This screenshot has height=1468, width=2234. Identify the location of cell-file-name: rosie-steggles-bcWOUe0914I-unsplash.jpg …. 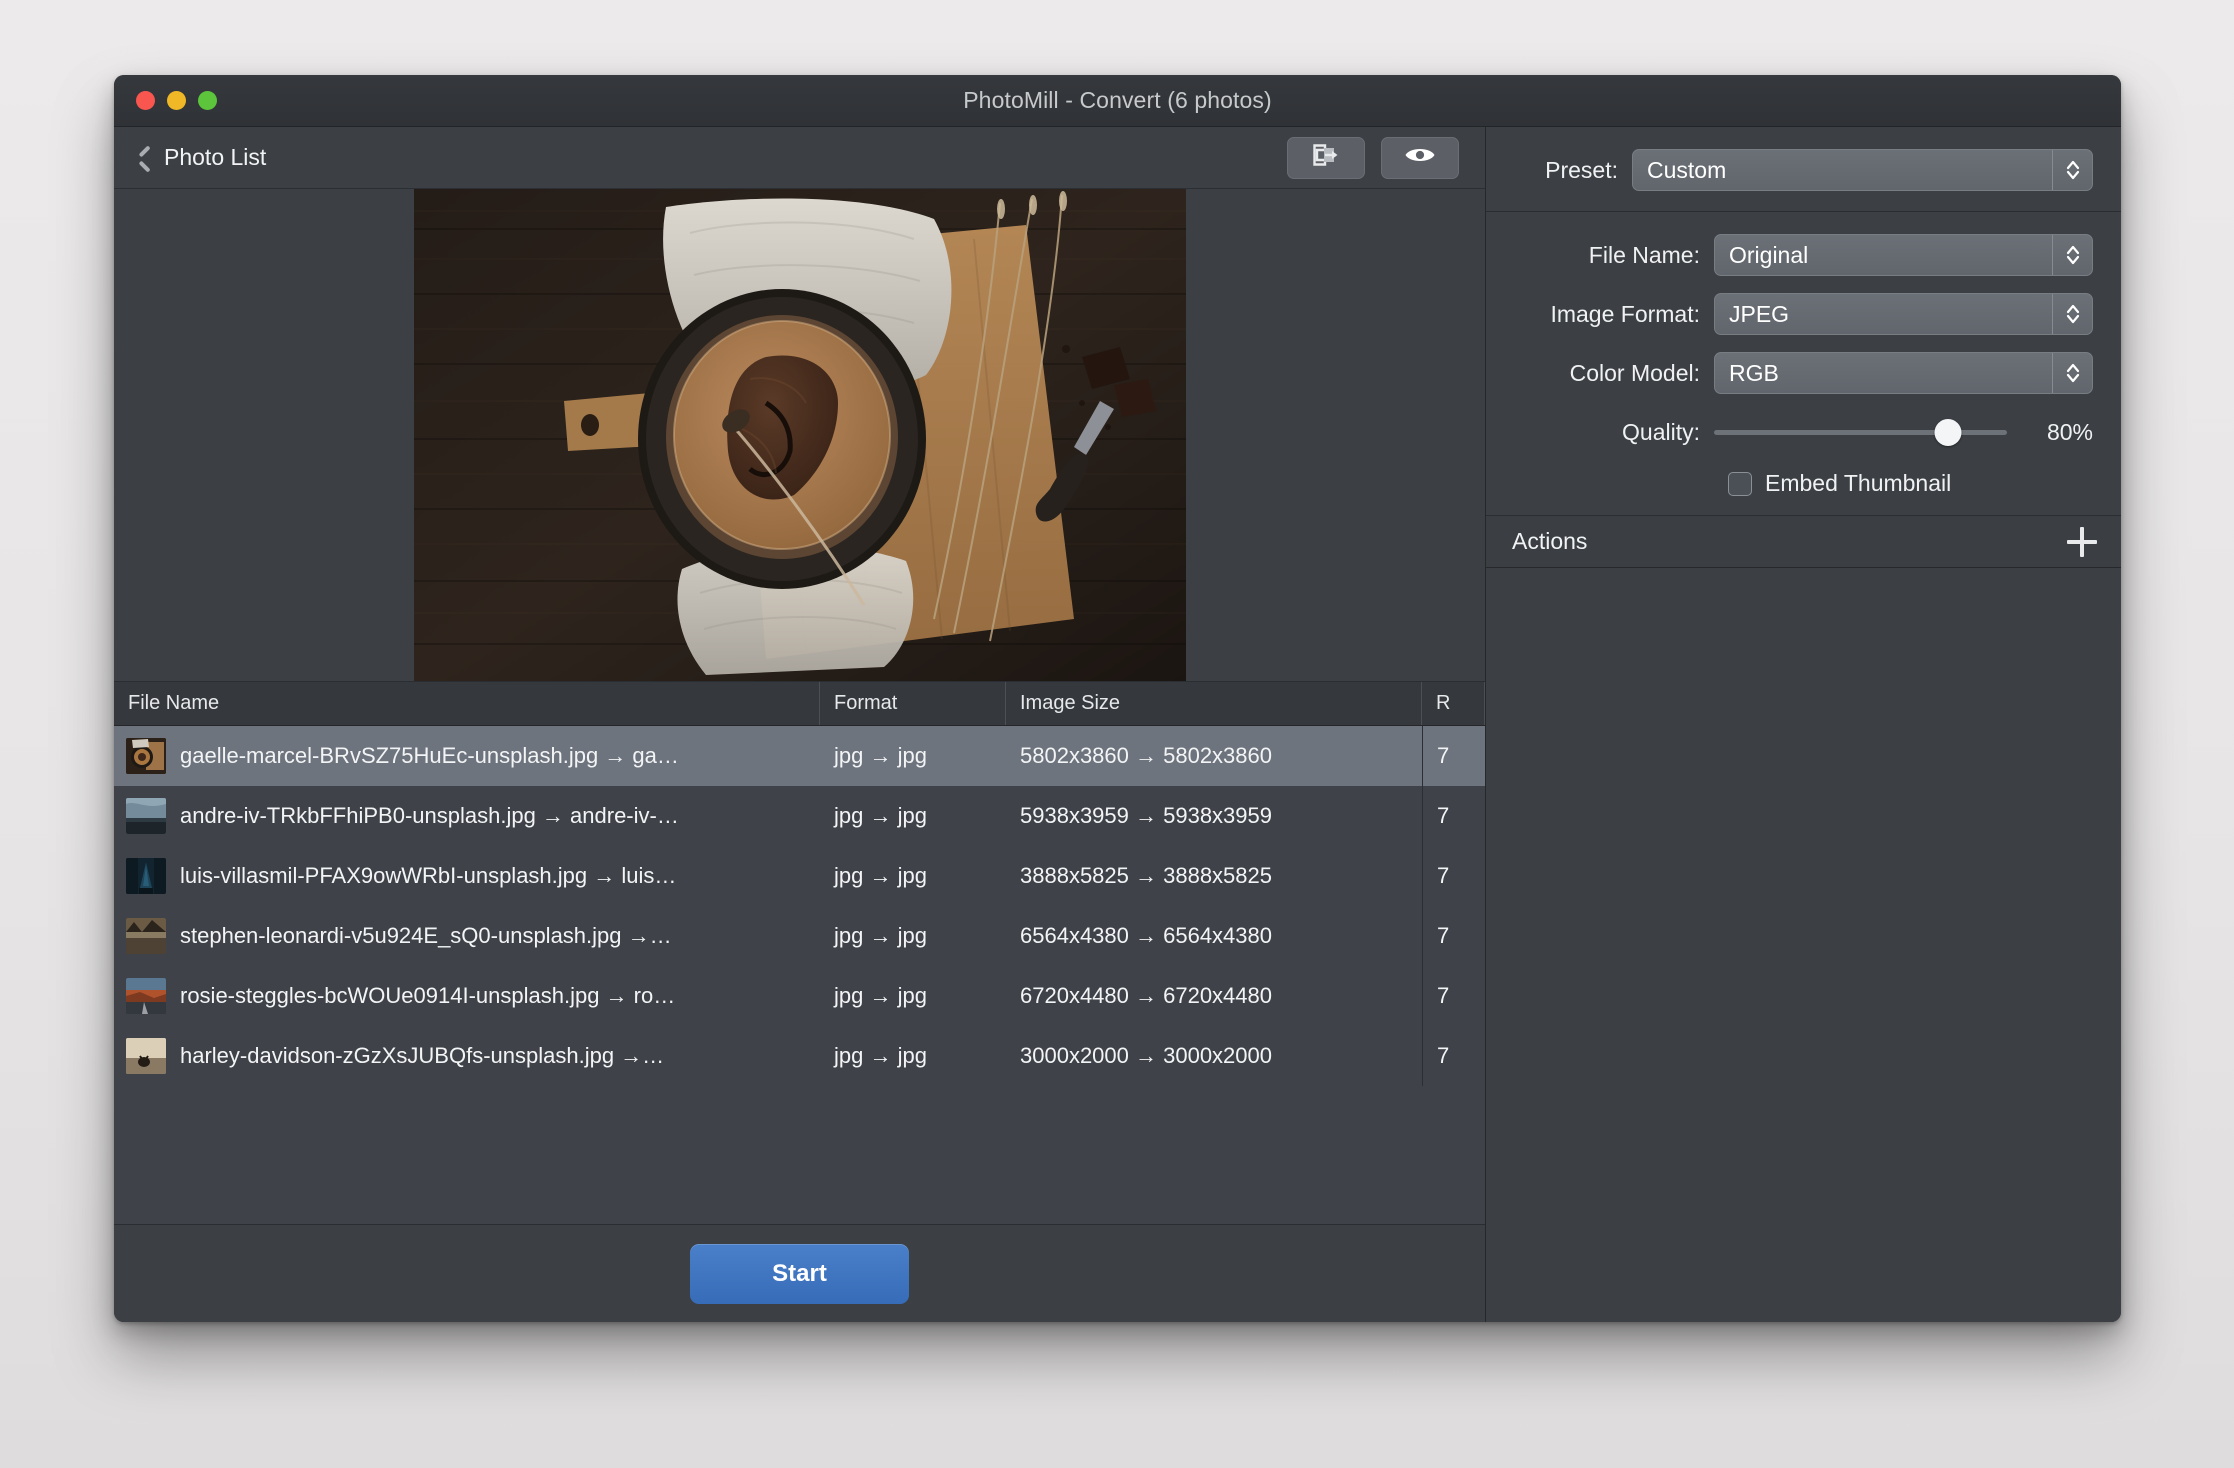
(467, 996).